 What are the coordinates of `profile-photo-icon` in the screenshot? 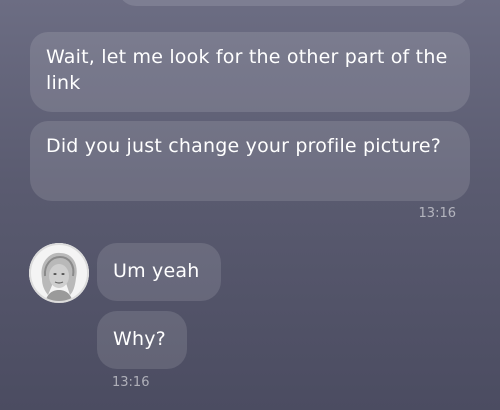 It's located at (59, 273).